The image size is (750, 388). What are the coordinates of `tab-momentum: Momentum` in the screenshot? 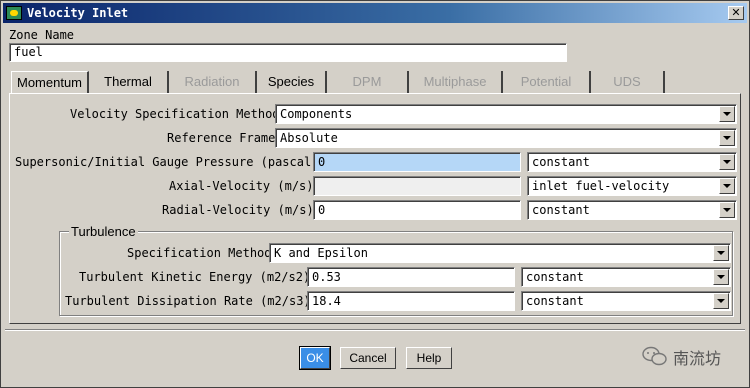 It's located at (50, 82).